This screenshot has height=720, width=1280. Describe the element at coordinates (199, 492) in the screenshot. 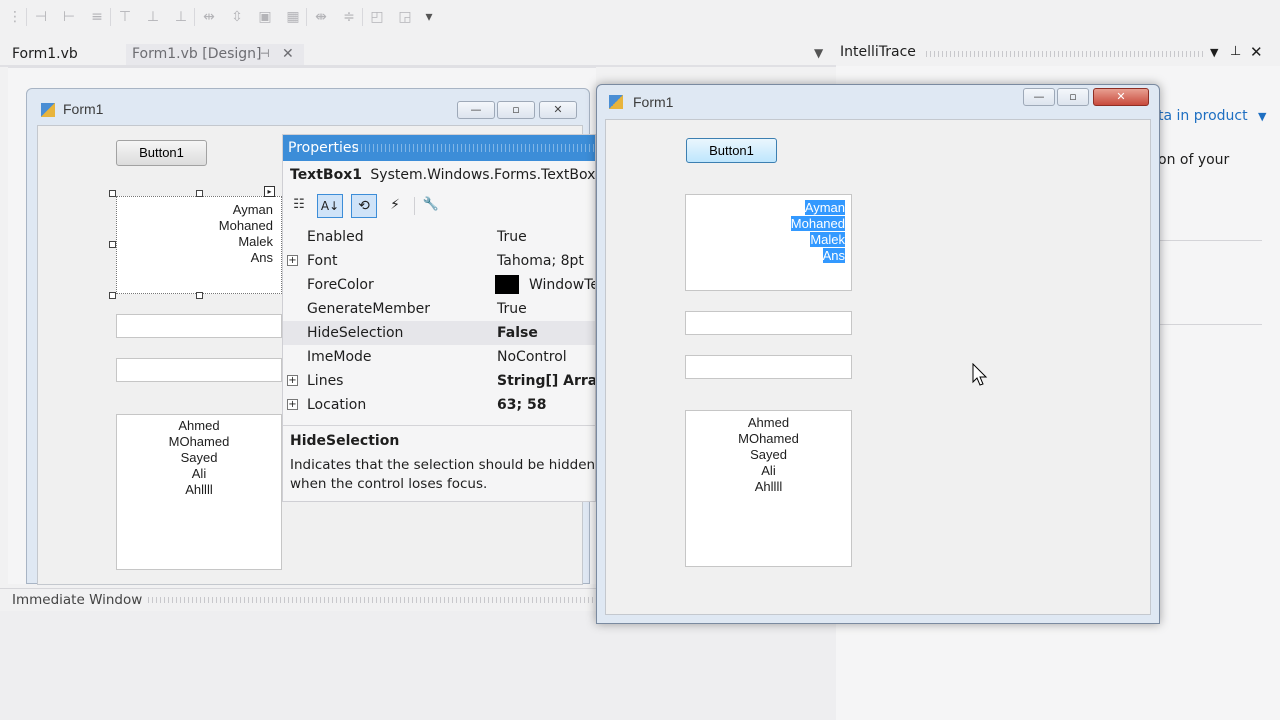

I see `designer-textbox4: Ahmed MOhamed Sayed Ali Ahllll` at that location.